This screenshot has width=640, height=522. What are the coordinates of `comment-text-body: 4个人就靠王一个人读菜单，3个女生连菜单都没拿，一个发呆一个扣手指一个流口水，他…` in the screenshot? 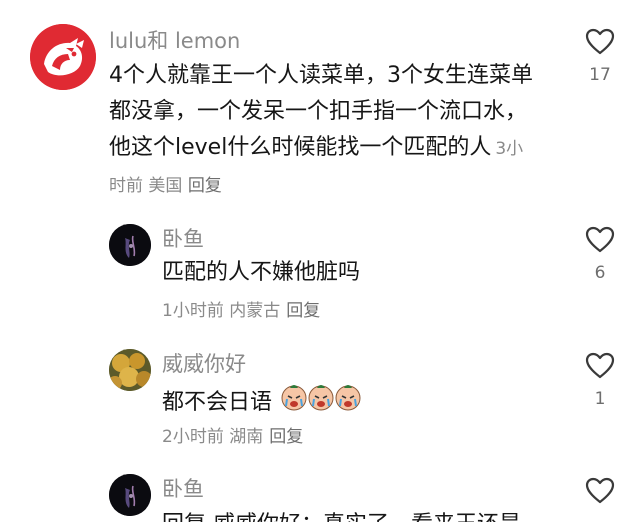 It's located at (321, 111).